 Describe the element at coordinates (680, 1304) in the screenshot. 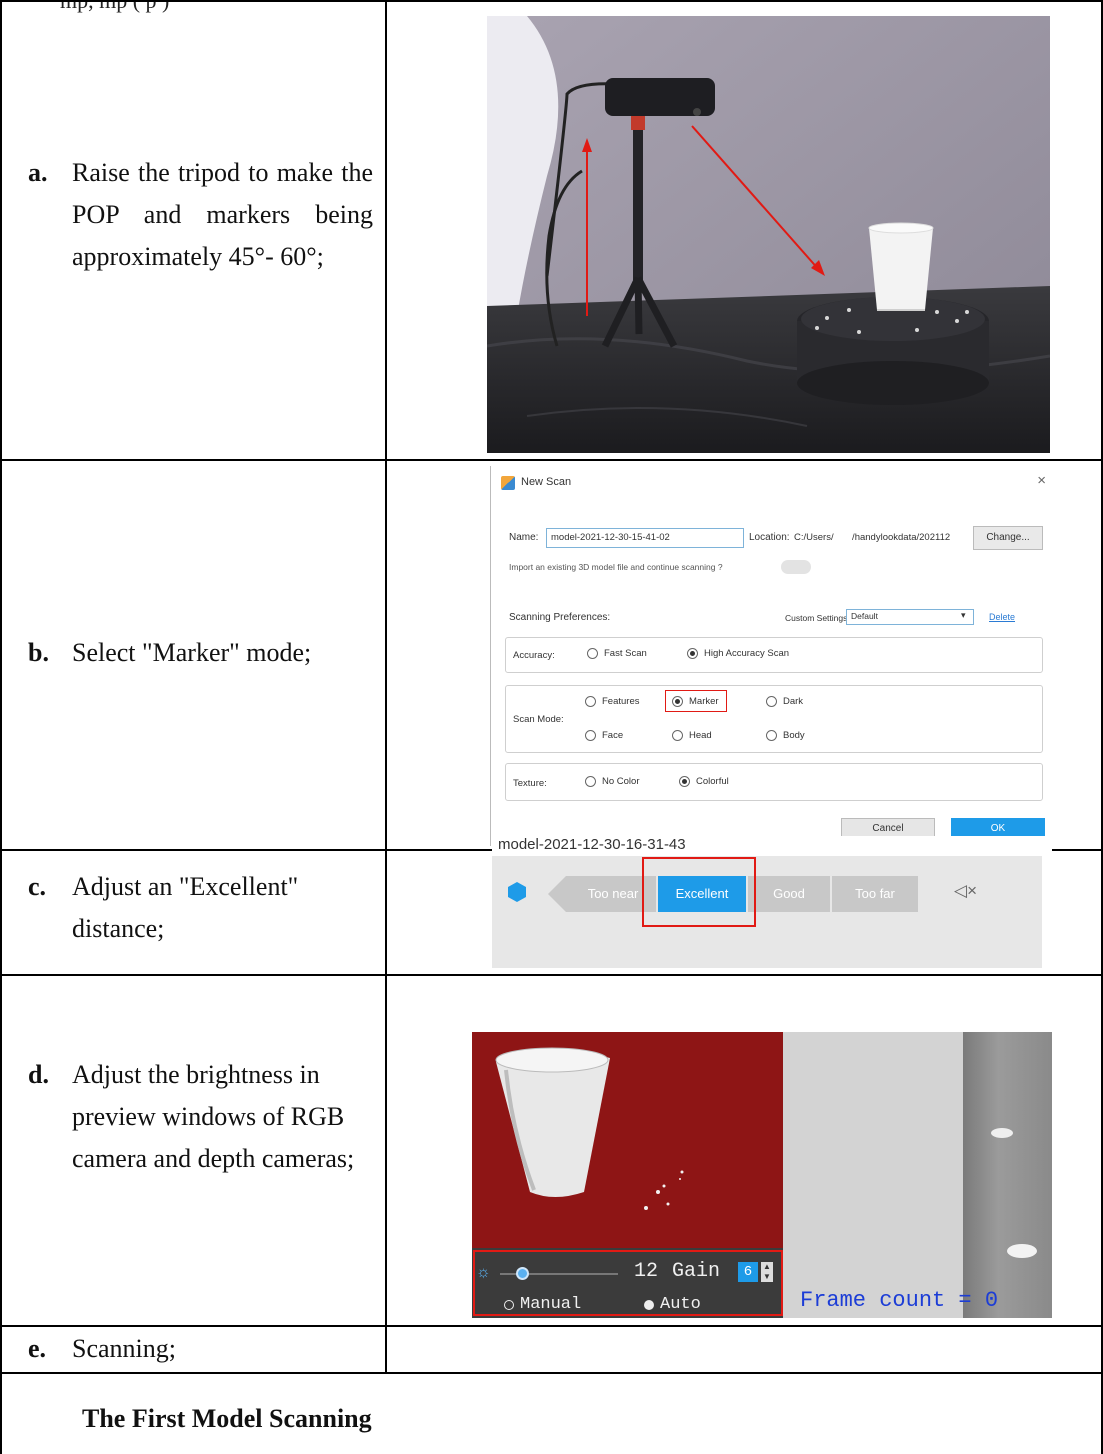

I see `auto-label: Auto` at that location.